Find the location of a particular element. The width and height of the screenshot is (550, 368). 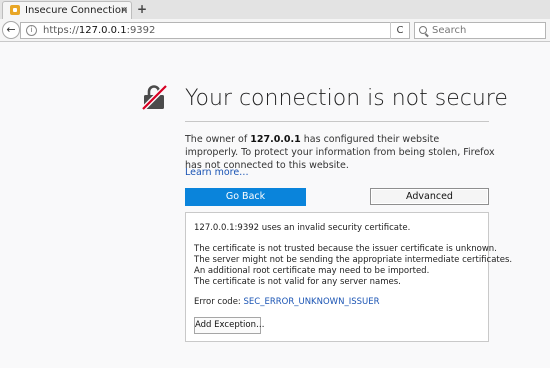

warning-favicon-icon is located at coordinates (15, 10).